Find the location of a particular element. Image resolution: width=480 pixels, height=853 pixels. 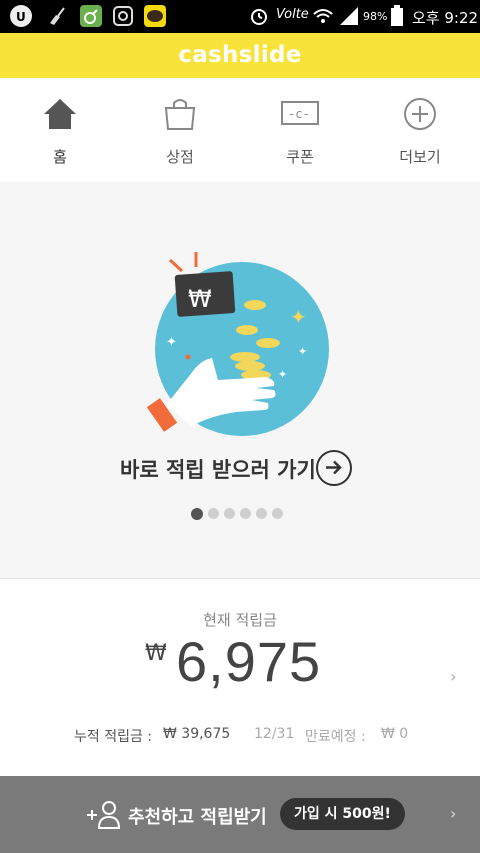

tab-coupon: -c- 쿠폰 is located at coordinates (300, 130).